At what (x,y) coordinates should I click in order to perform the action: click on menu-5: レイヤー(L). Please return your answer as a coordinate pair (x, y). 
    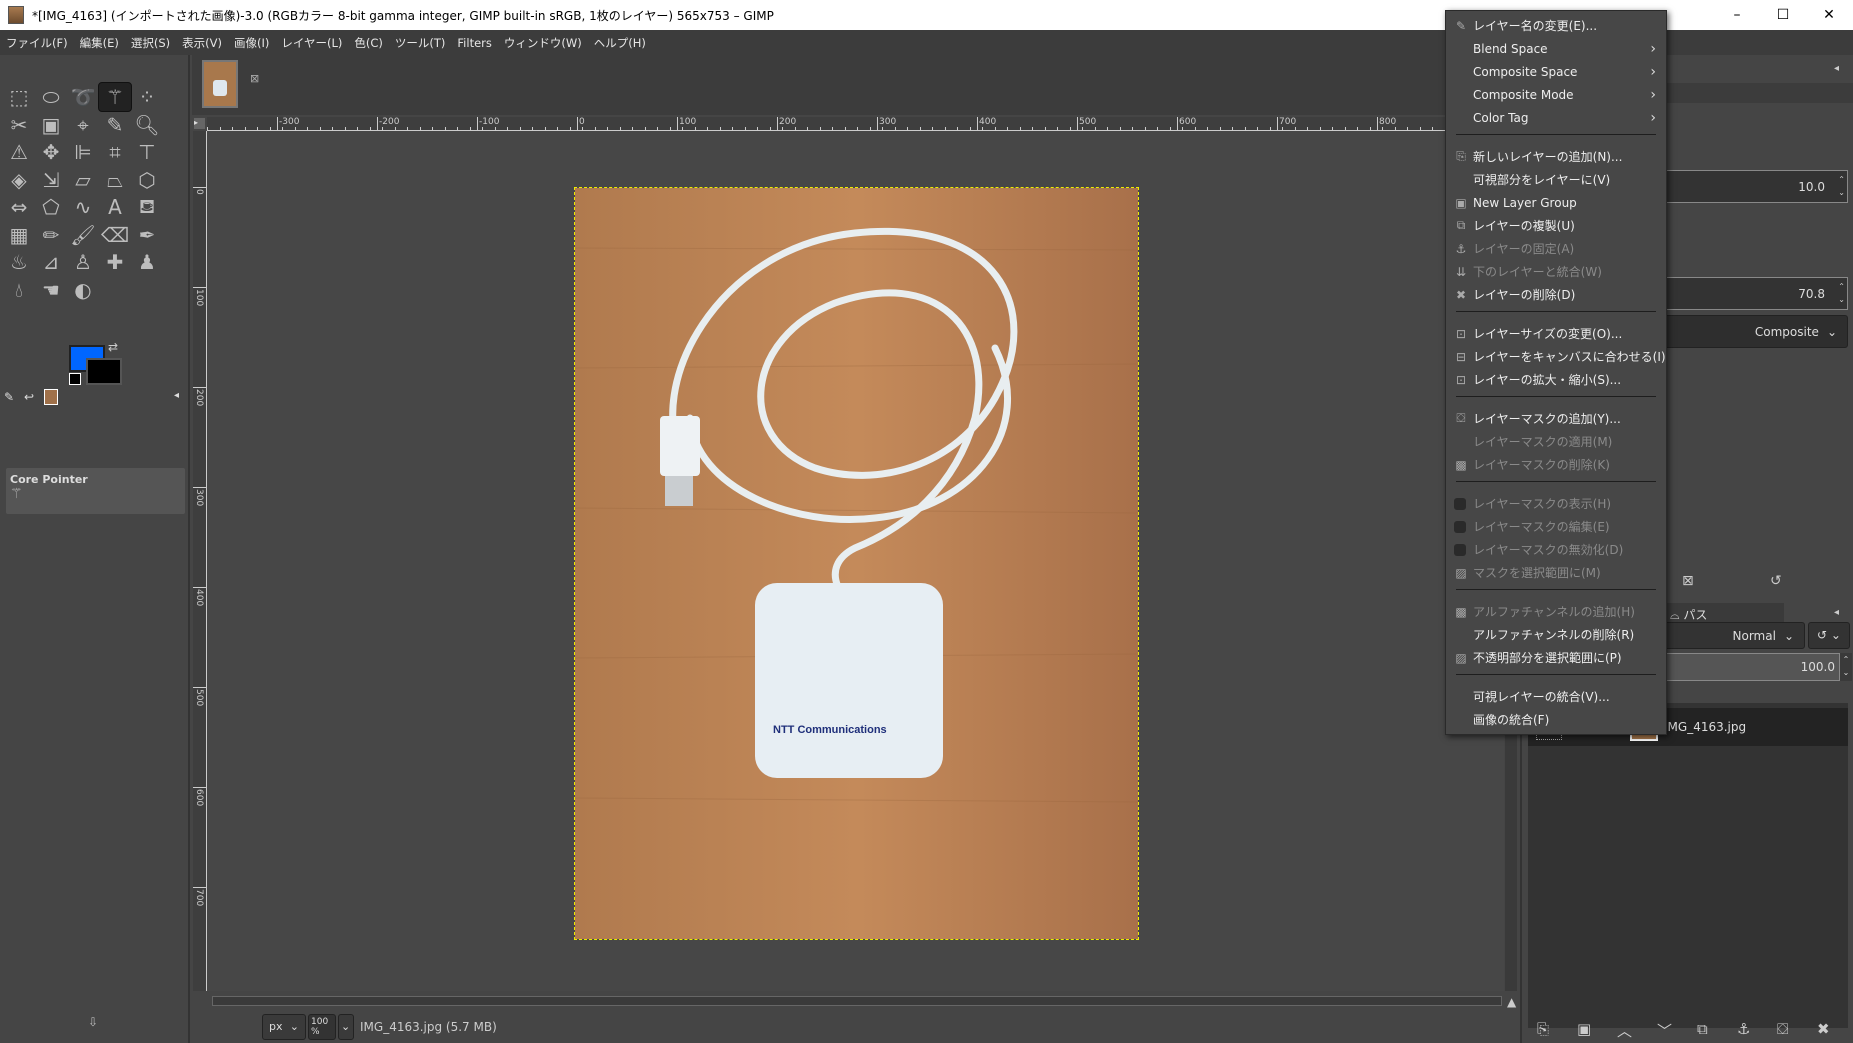
    Looking at the image, I should click on (311, 43).